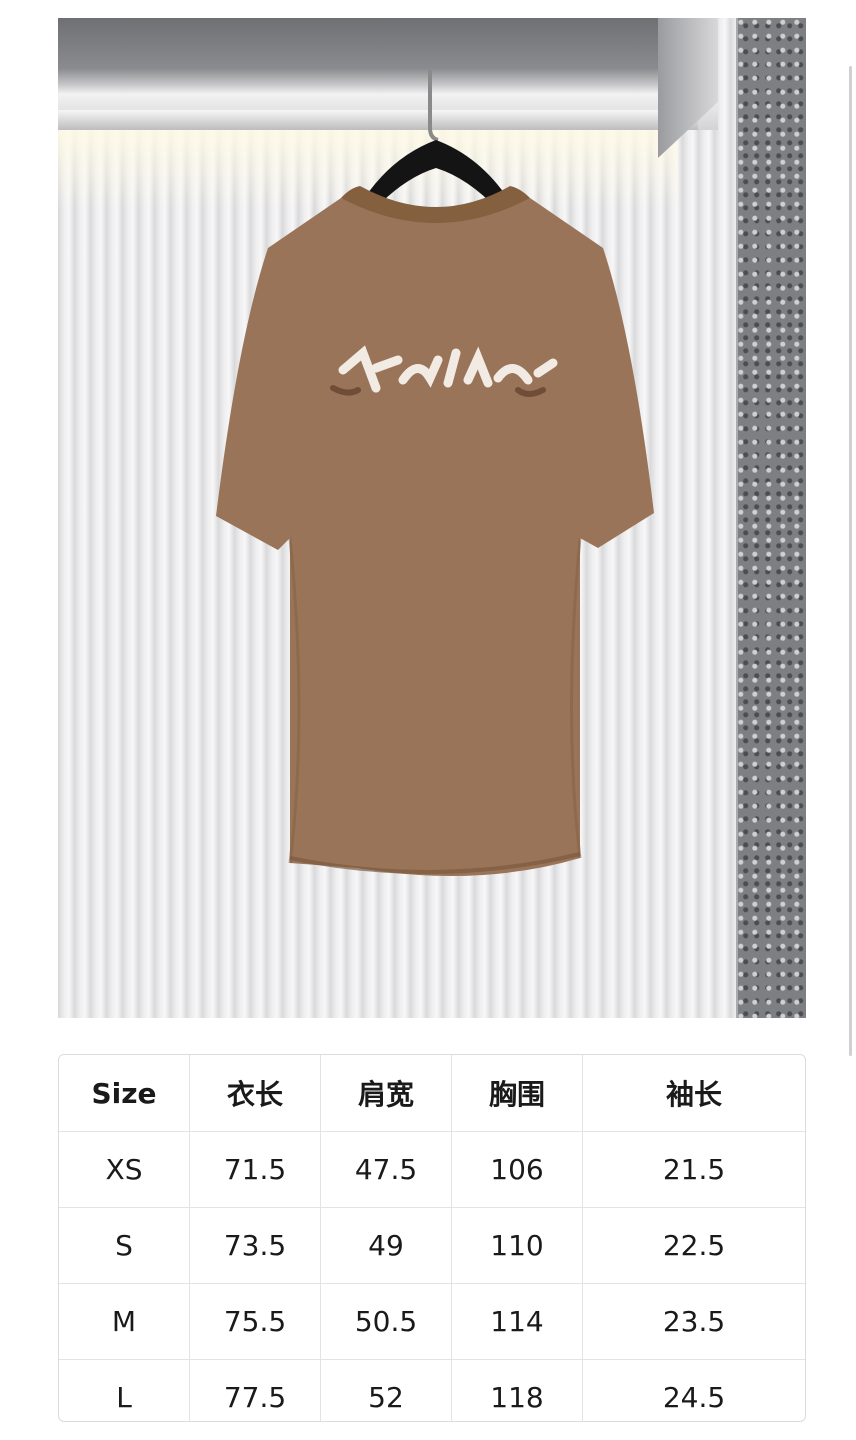 This screenshot has width=856, height=1440. I want to click on table-cell: M, so click(124, 1321).